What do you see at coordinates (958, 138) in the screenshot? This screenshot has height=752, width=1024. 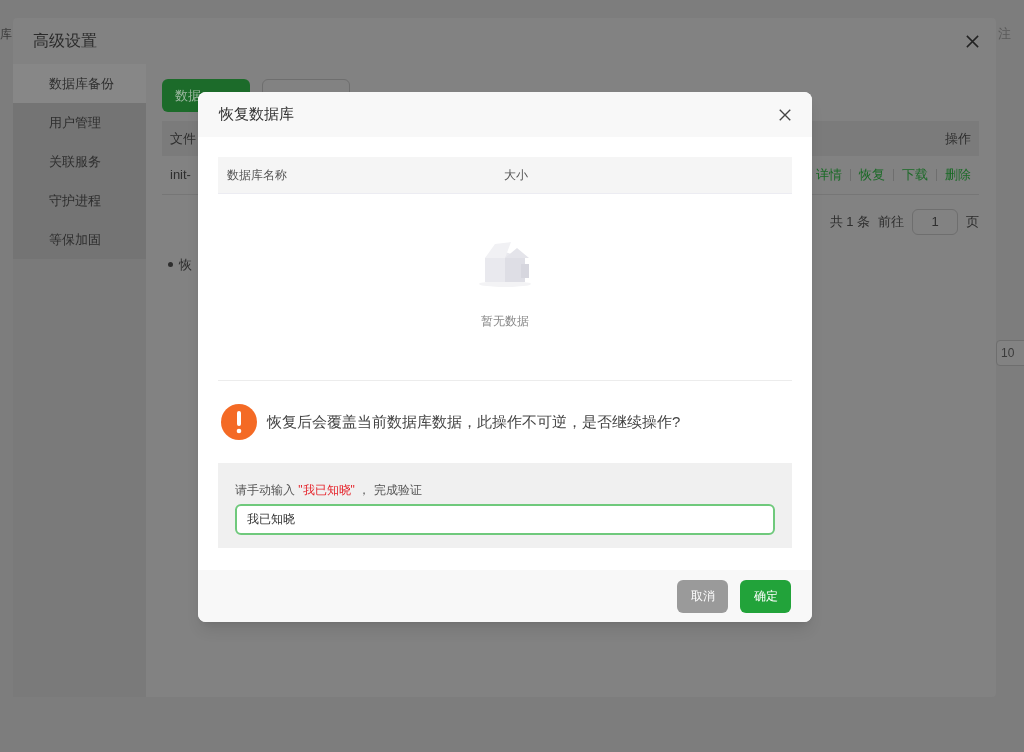 I see `column-header: 操作` at bounding box center [958, 138].